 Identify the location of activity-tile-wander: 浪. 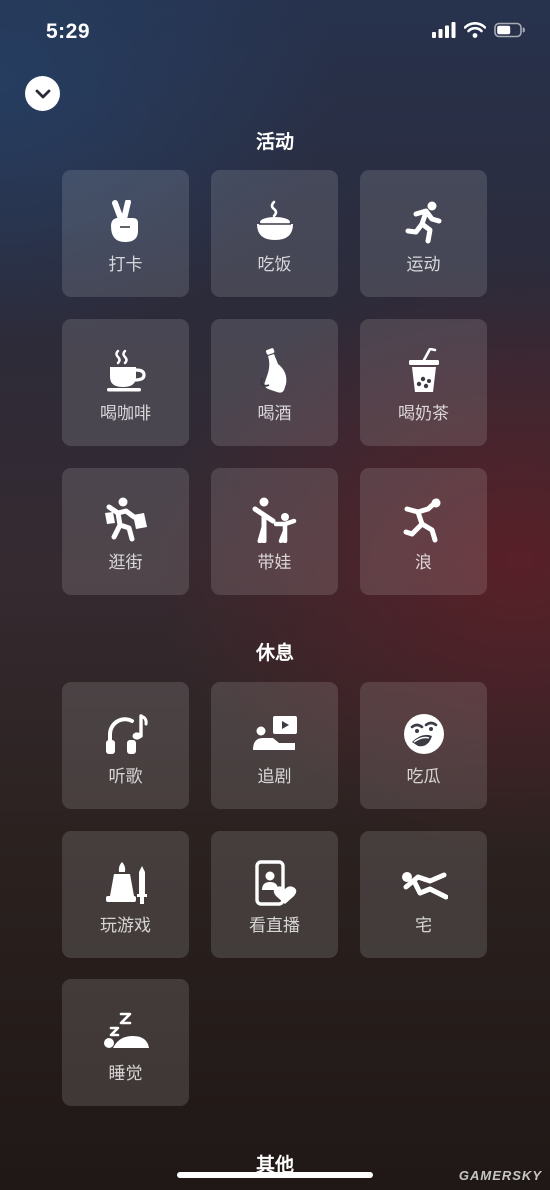
(423, 531).